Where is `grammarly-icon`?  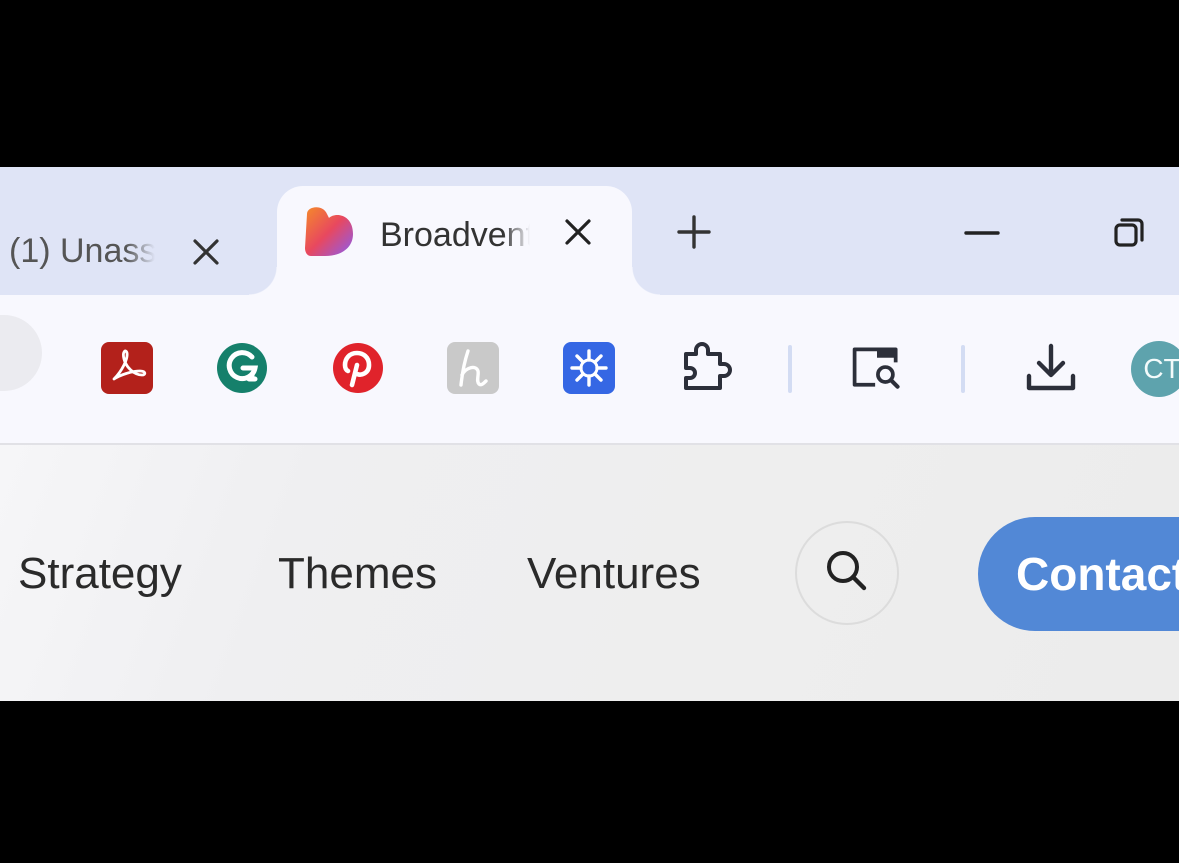
grammarly-icon is located at coordinates (242, 368).